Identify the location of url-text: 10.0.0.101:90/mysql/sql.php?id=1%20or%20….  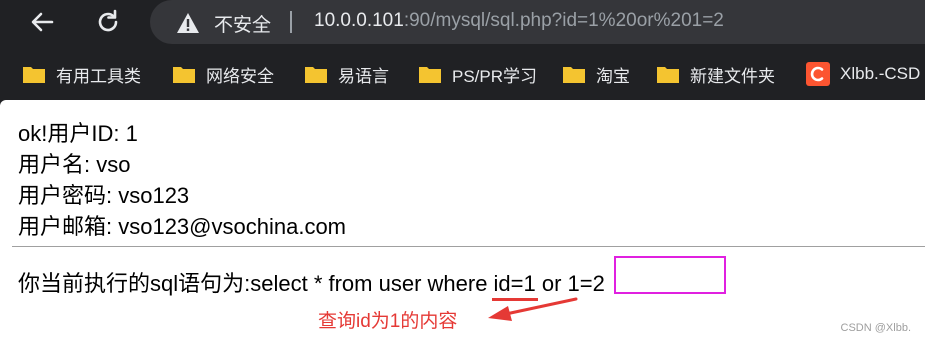
(519, 21).